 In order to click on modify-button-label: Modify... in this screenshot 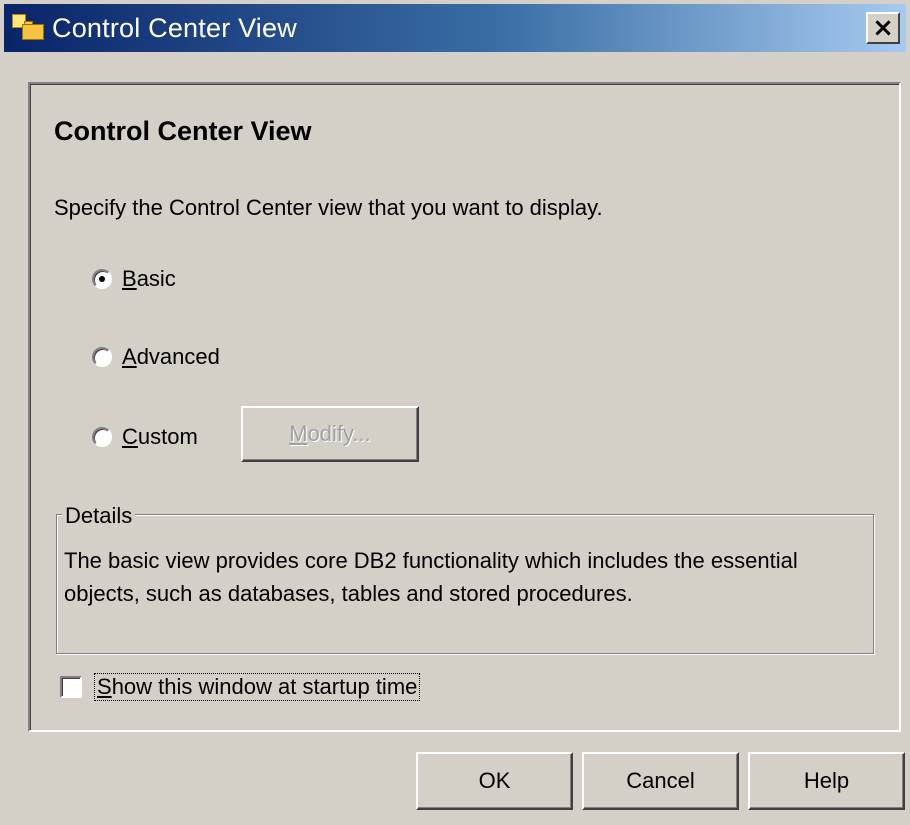, I will do `click(330, 433)`.